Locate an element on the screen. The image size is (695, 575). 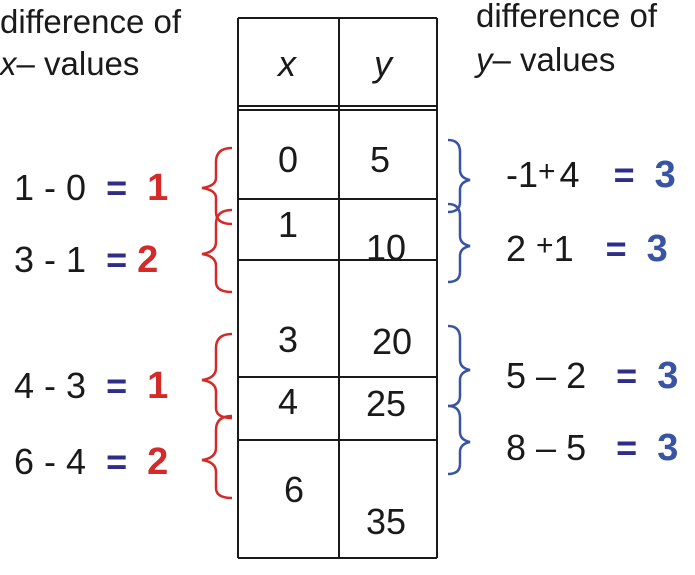
left-header-var: x is located at coordinates (8, 63).